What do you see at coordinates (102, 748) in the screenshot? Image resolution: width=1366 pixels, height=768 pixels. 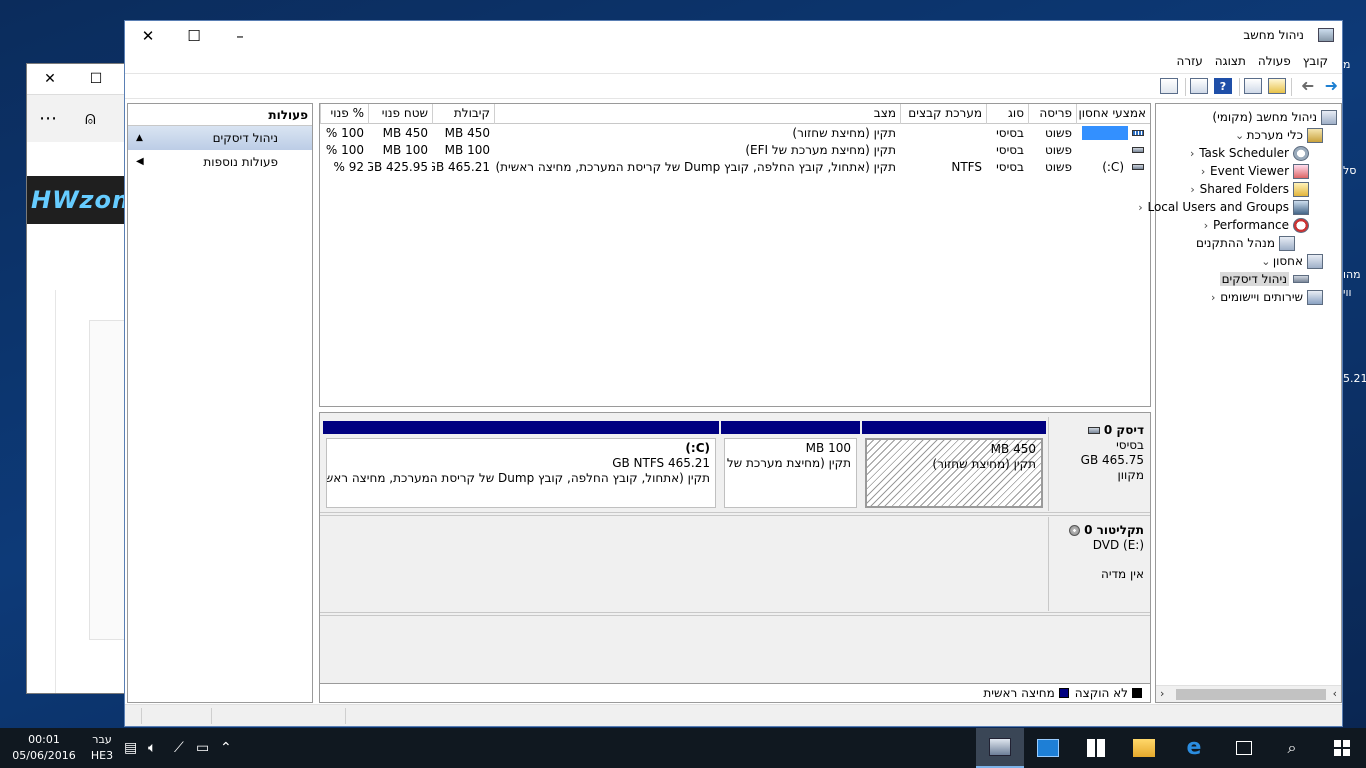 I see `input-language: עבר HE3` at bounding box center [102, 748].